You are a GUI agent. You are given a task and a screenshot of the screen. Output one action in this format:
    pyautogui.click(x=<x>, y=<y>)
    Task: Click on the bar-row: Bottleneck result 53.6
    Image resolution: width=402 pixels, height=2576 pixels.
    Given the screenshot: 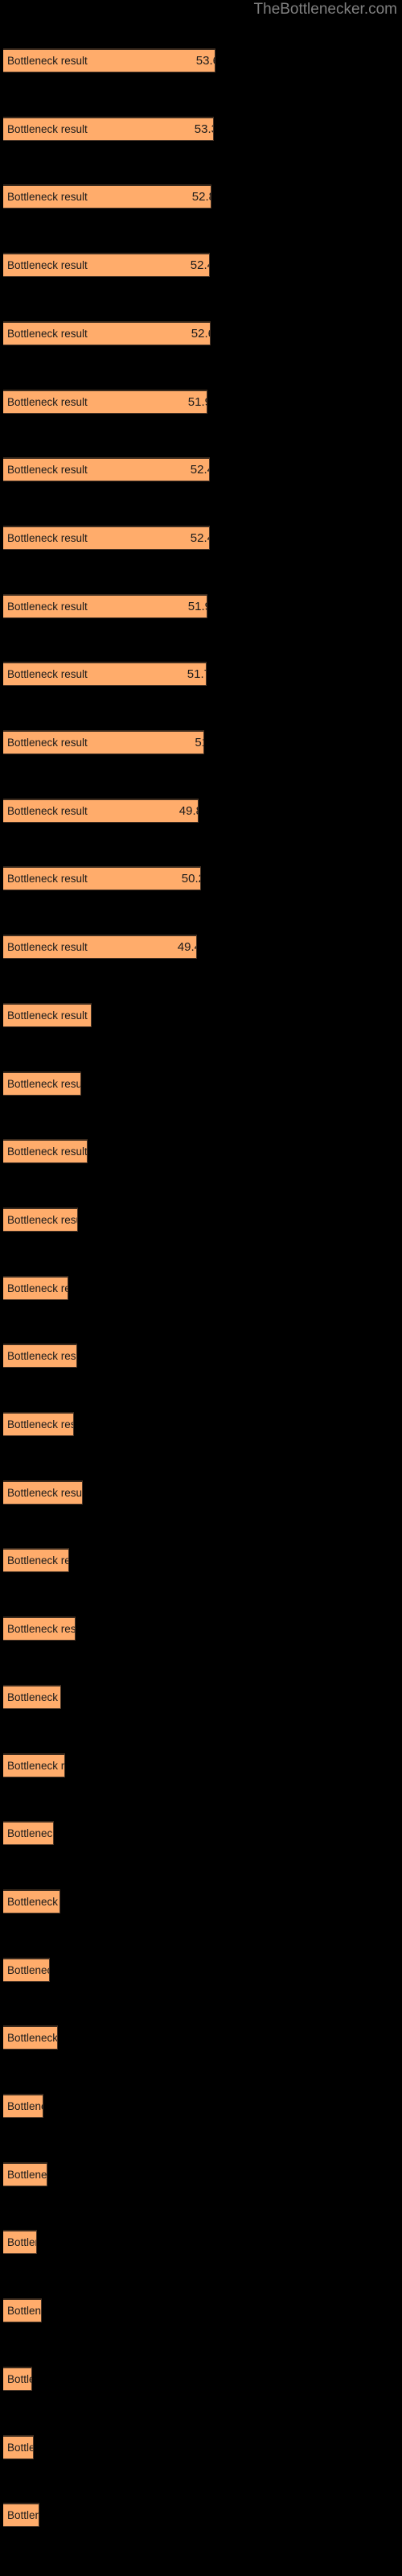 What is the action you would take?
    pyautogui.click(x=201, y=60)
    